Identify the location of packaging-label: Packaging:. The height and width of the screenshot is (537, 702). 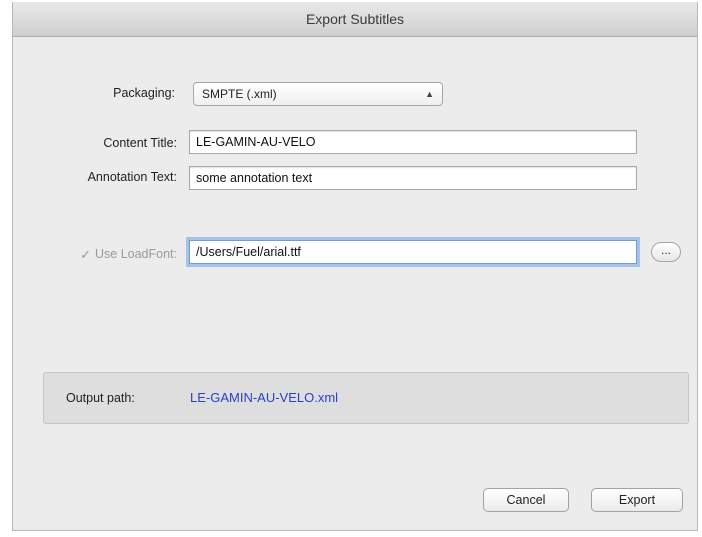
(144, 93).